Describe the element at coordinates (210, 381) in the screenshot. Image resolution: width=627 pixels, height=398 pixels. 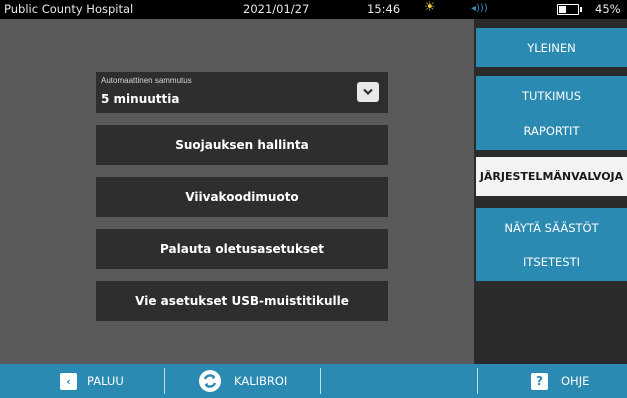
I see `calibrate-icon` at that location.